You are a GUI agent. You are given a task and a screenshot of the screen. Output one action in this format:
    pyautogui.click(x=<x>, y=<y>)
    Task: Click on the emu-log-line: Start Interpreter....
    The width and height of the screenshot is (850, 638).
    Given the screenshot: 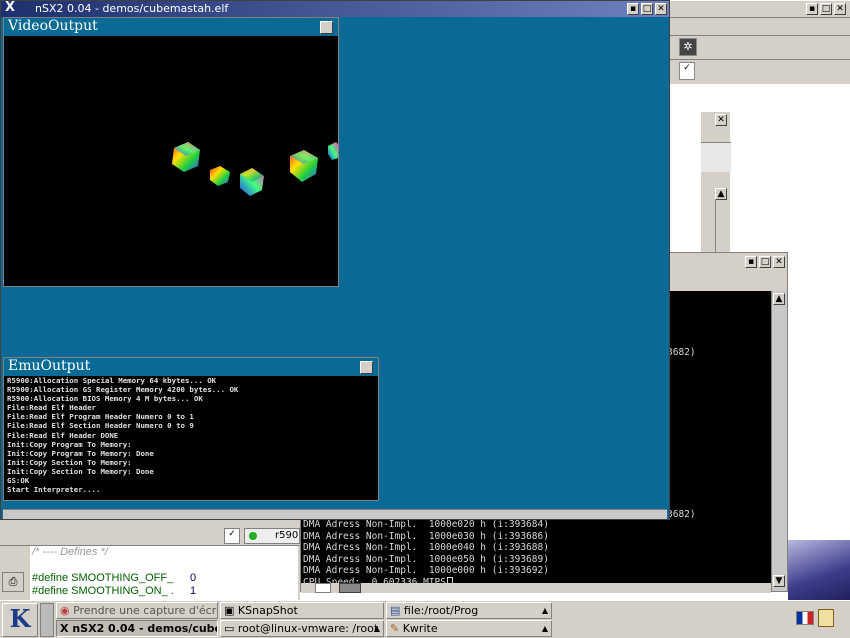 What is the action you would take?
    pyautogui.click(x=54, y=490)
    